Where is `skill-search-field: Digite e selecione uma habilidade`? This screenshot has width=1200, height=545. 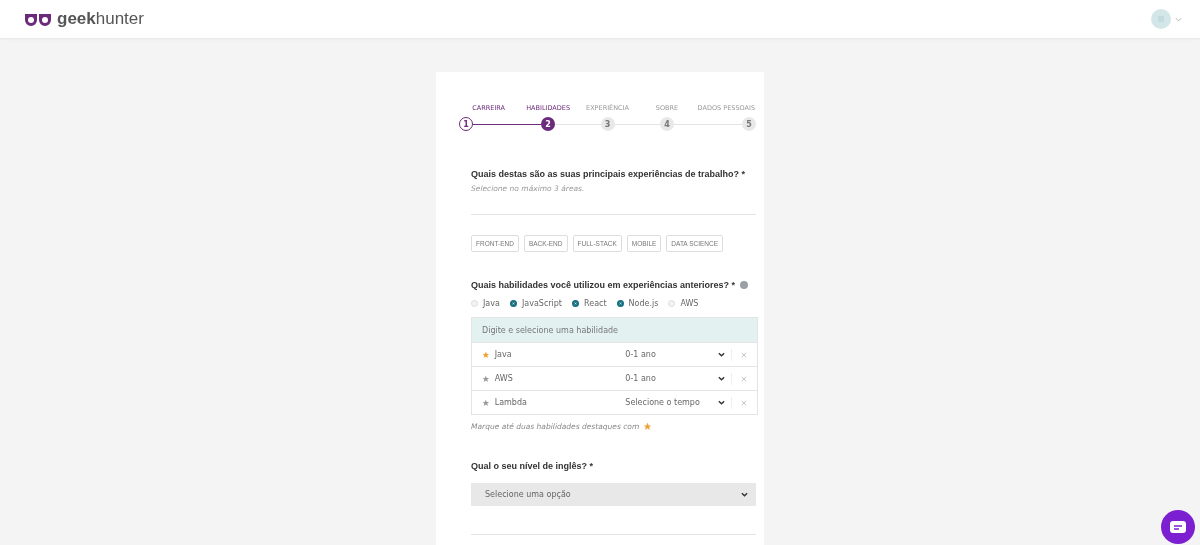
skill-search-field: Digite e selecione uma habilidade is located at coordinates (614, 330).